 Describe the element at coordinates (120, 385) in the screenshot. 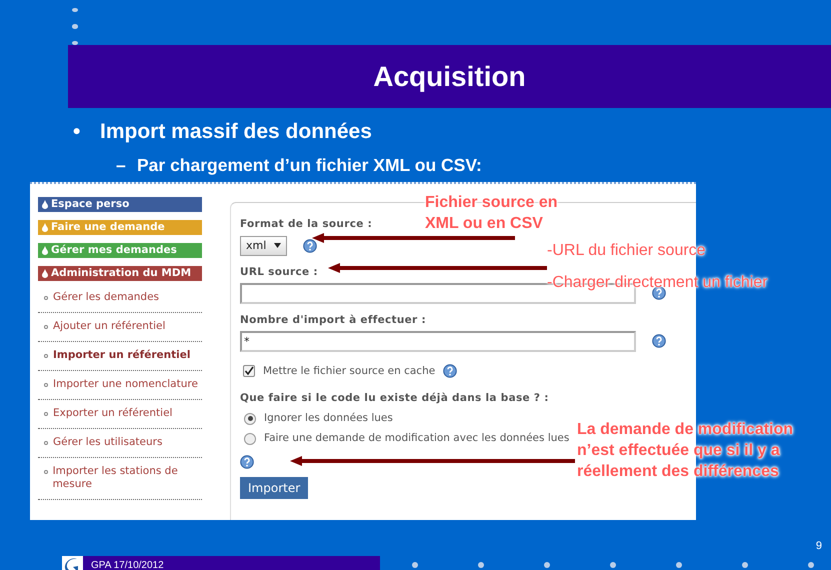

I see `submenu-link: Importer une nomenclature` at that location.